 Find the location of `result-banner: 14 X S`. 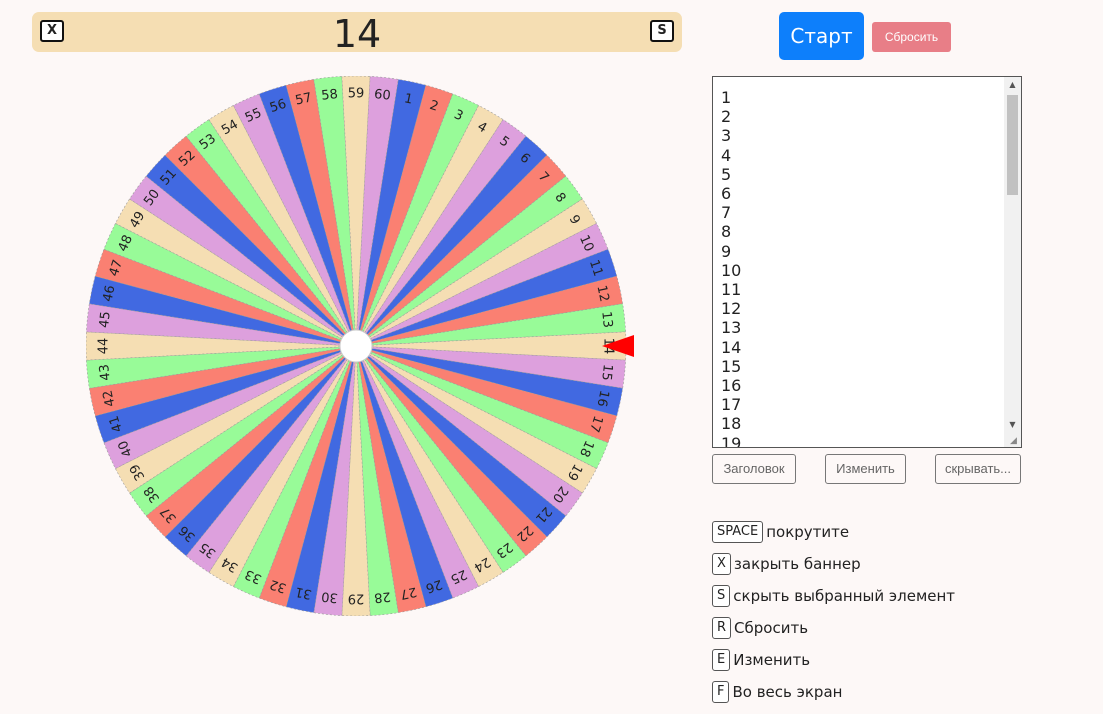

result-banner: 14 X S is located at coordinates (357, 34).